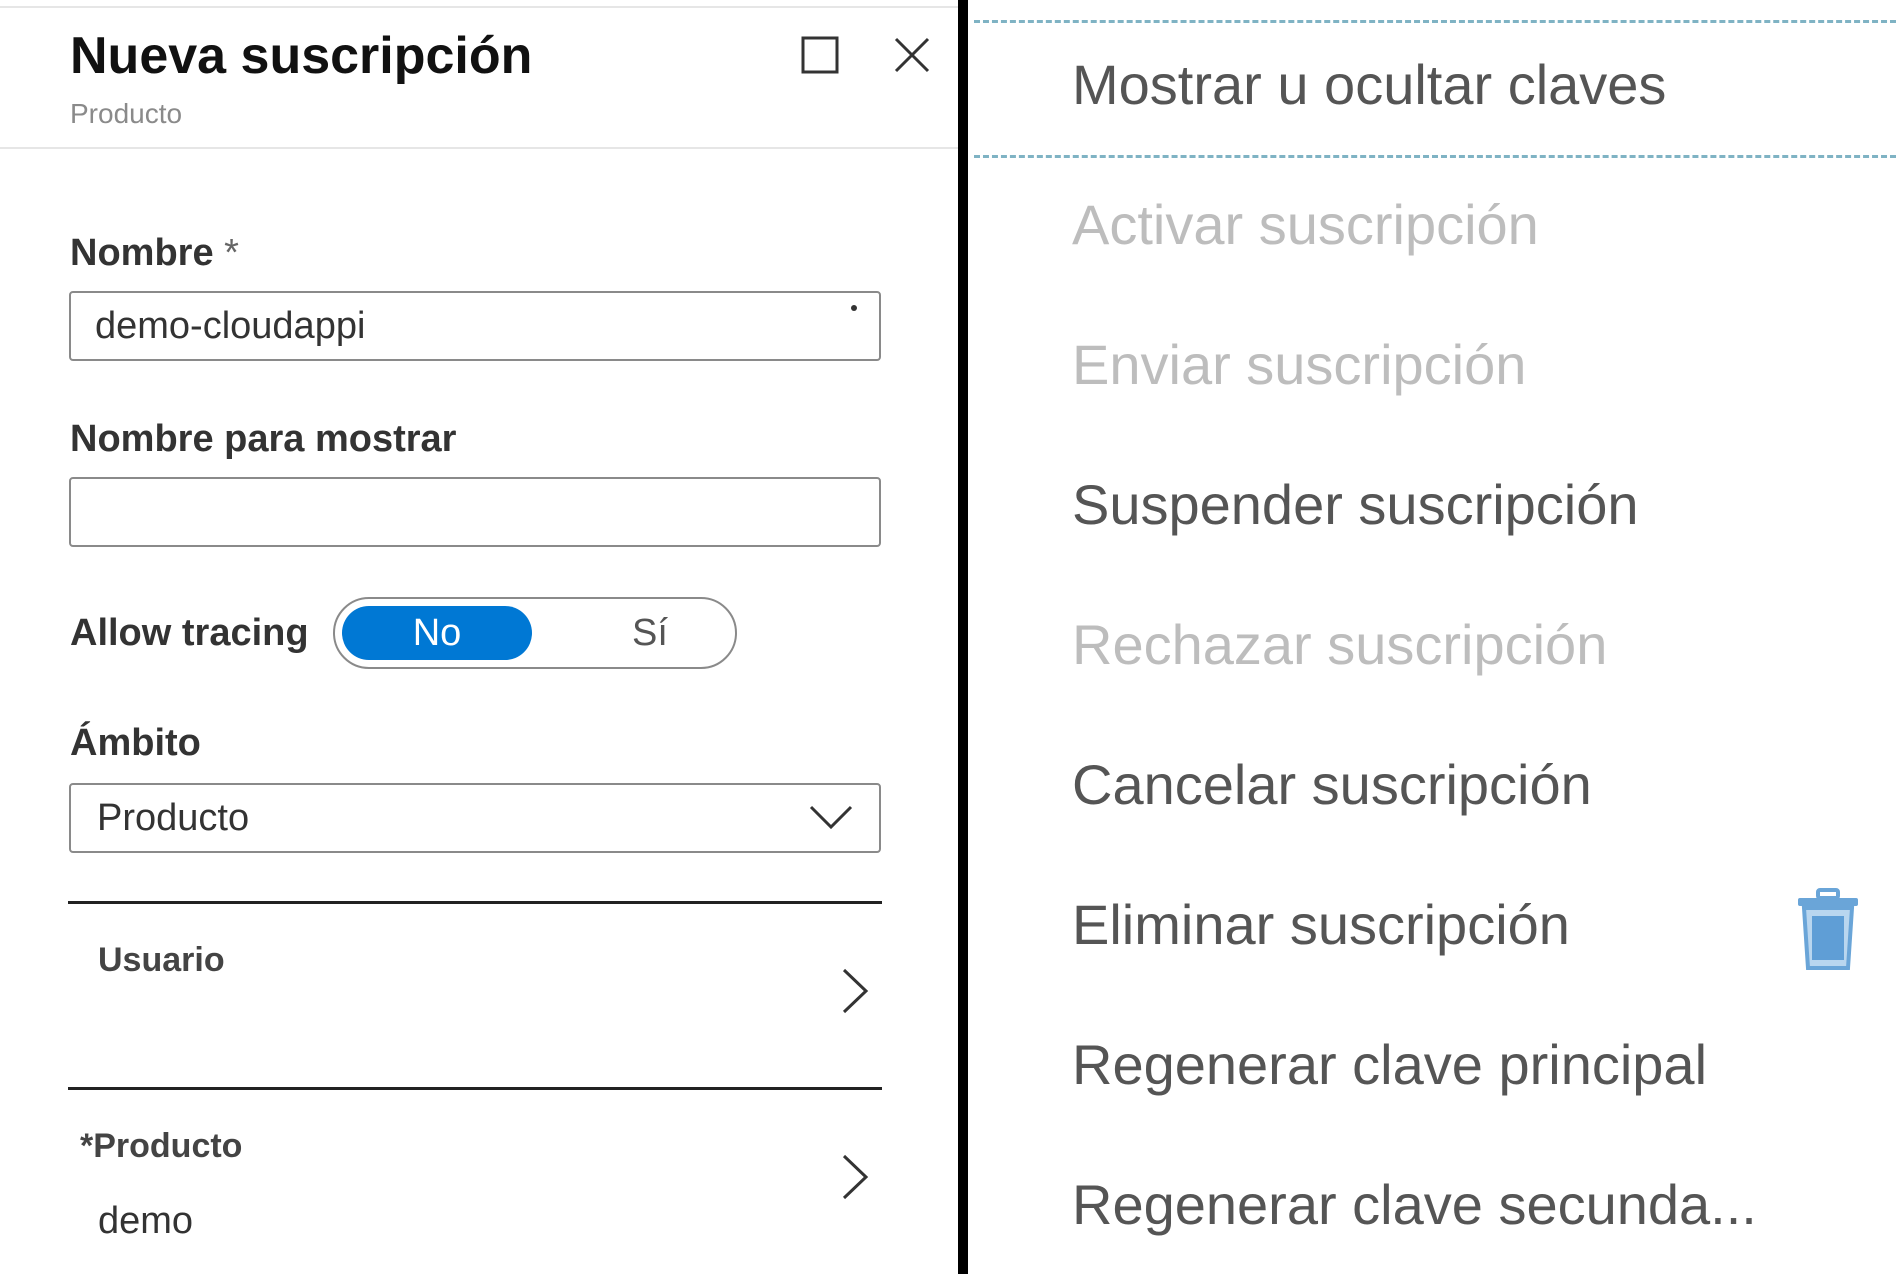 This screenshot has width=1896, height=1274. Describe the element at coordinates (1305, 224) in the screenshot. I see `menu-item-activate-subscription: Activar suscripción` at that location.